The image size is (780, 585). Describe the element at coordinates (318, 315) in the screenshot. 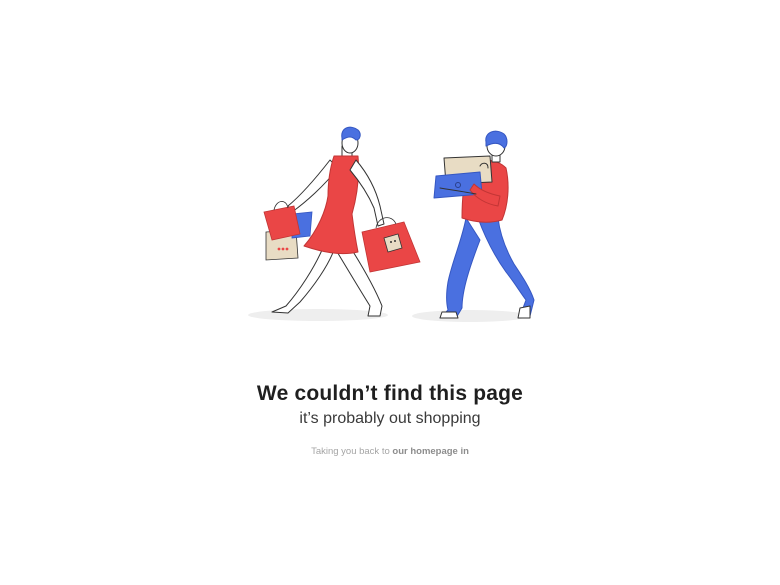

I see `woman-ground-shadow` at that location.